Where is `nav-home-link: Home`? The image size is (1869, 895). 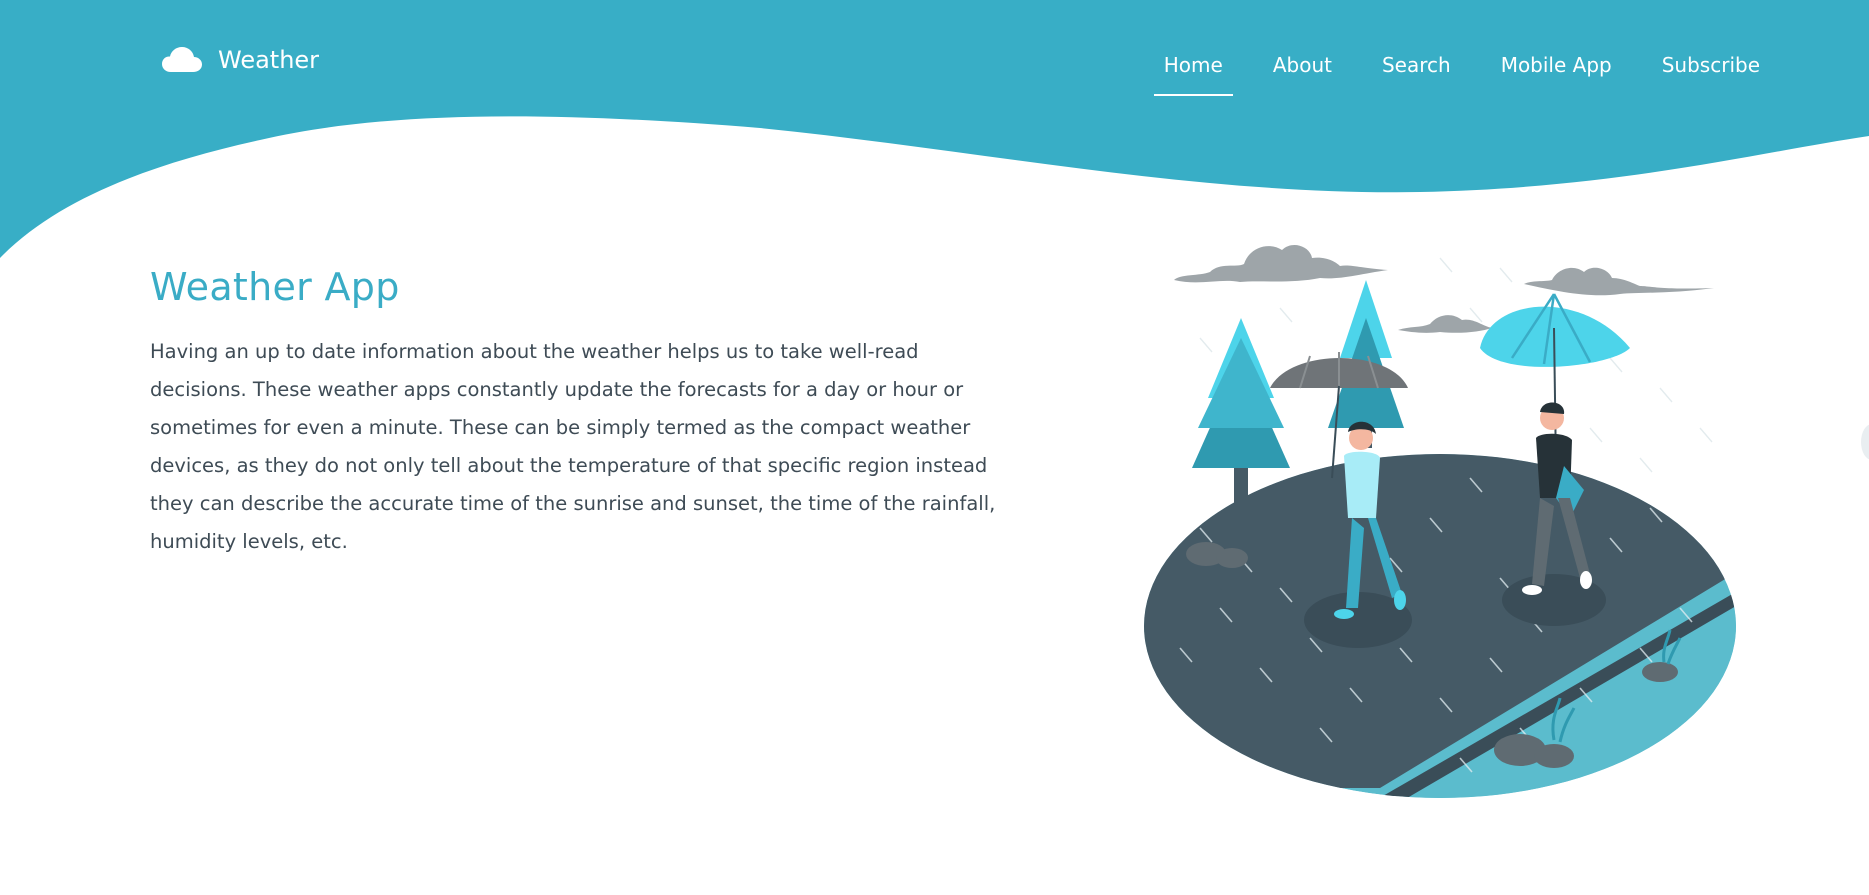
nav-home-link: Home is located at coordinates (1193, 73).